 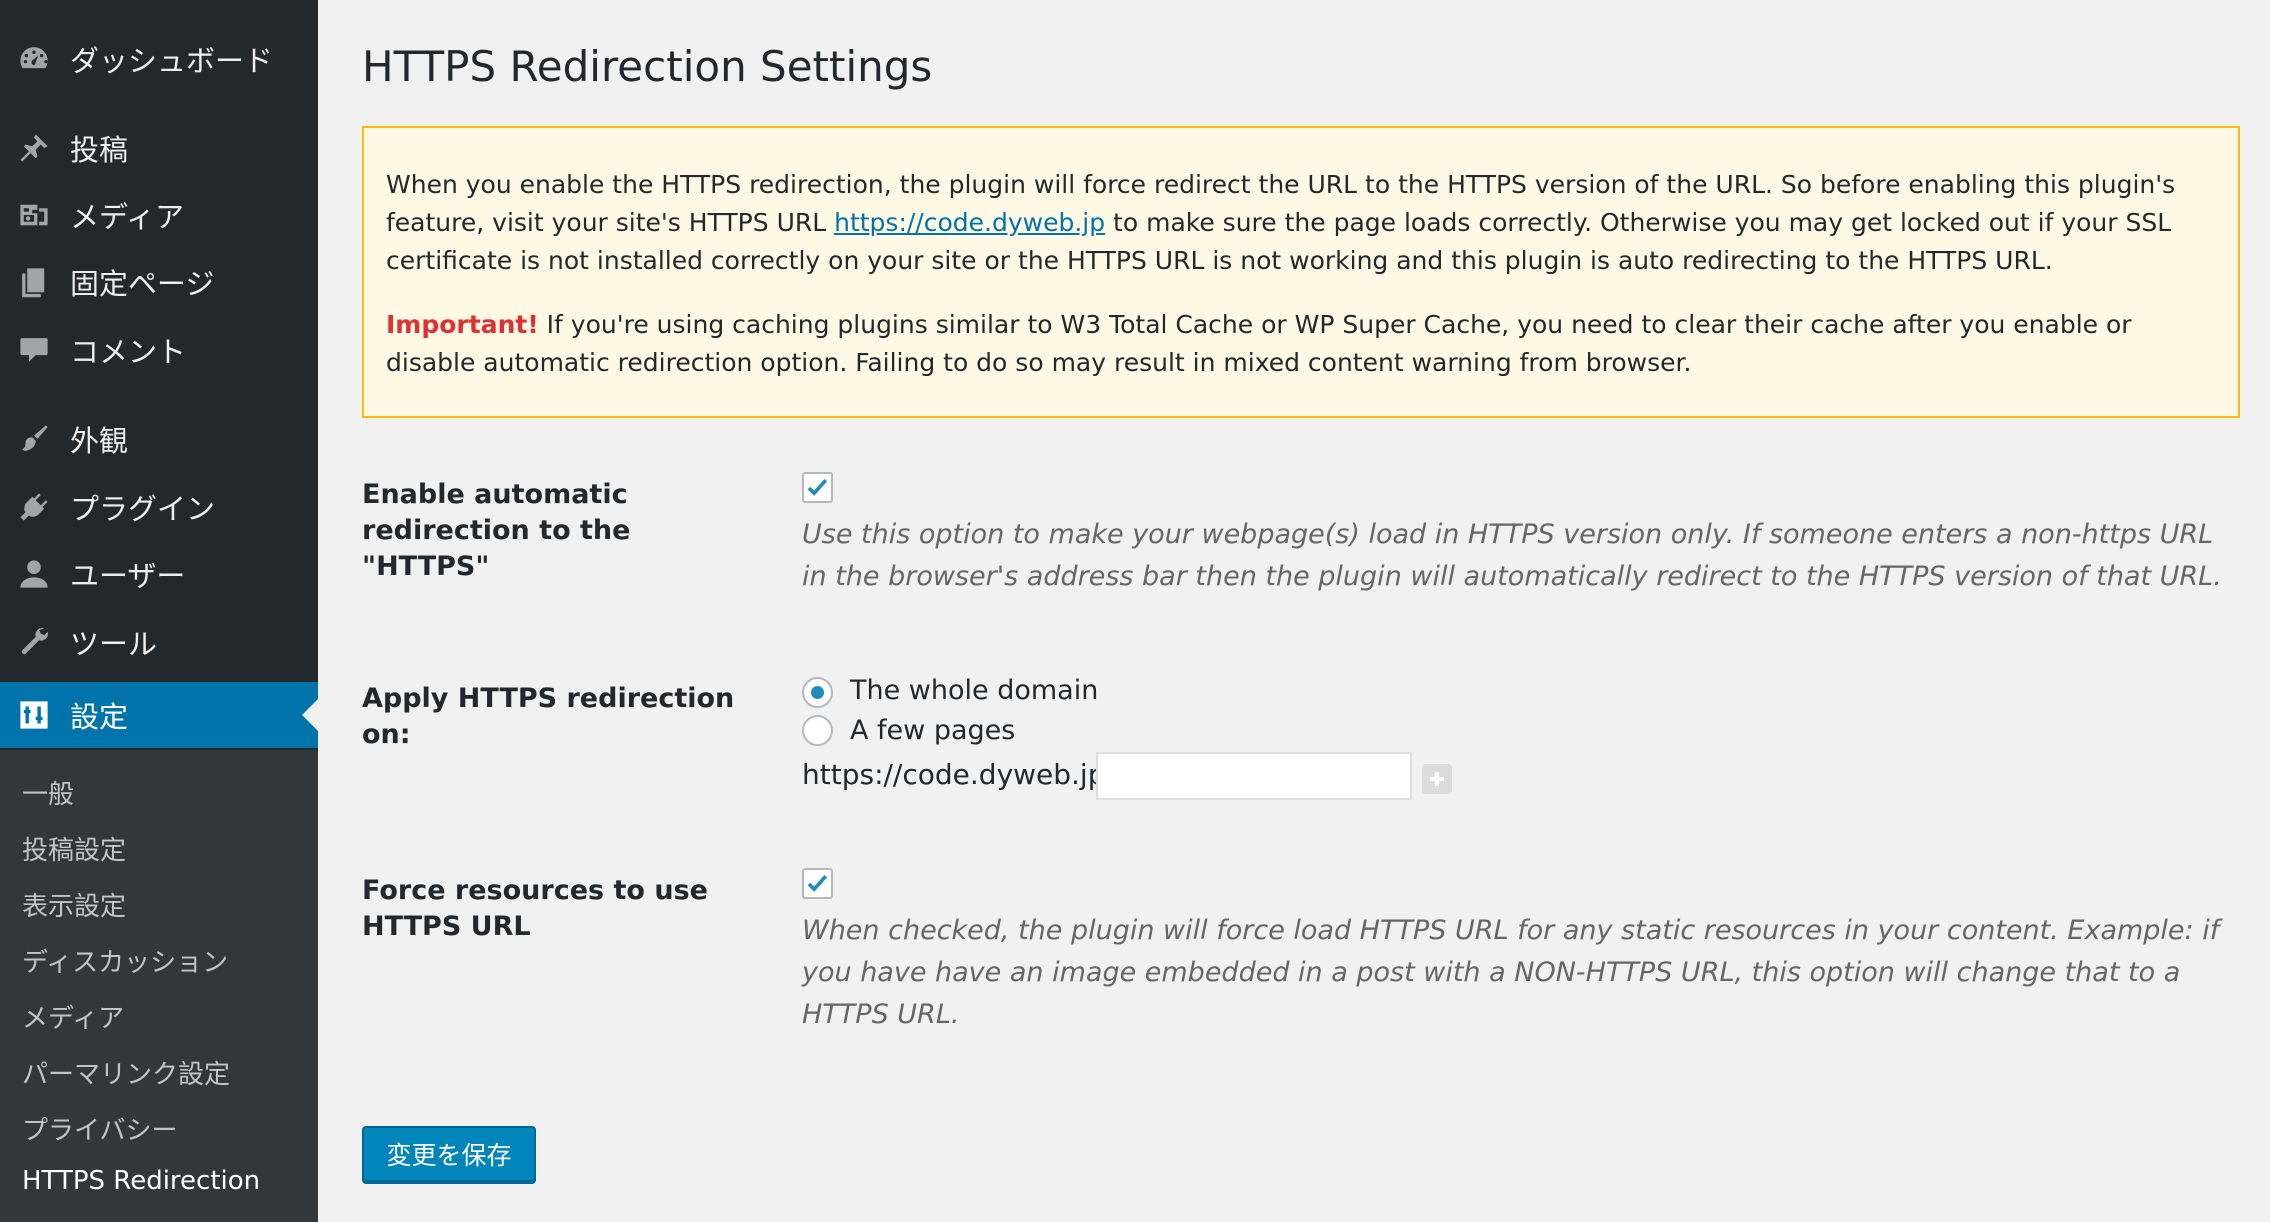 I want to click on auto-redirect-checkbox, so click(x=817, y=487).